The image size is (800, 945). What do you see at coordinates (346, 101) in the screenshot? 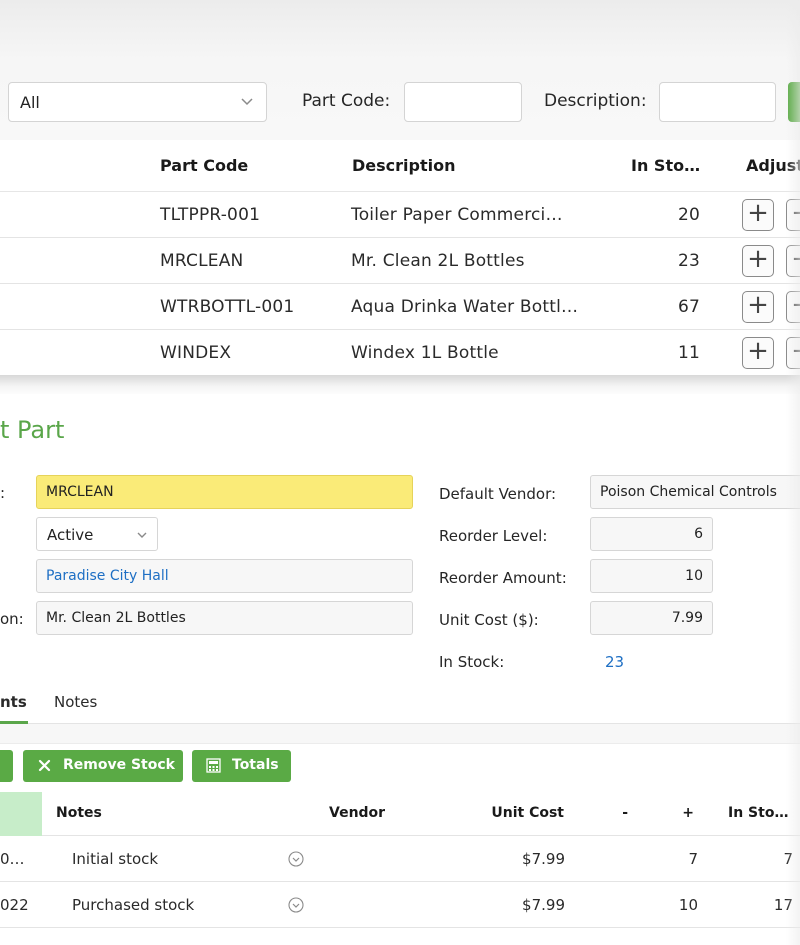
I see `part-code-filter-label: Part Code:` at bounding box center [346, 101].